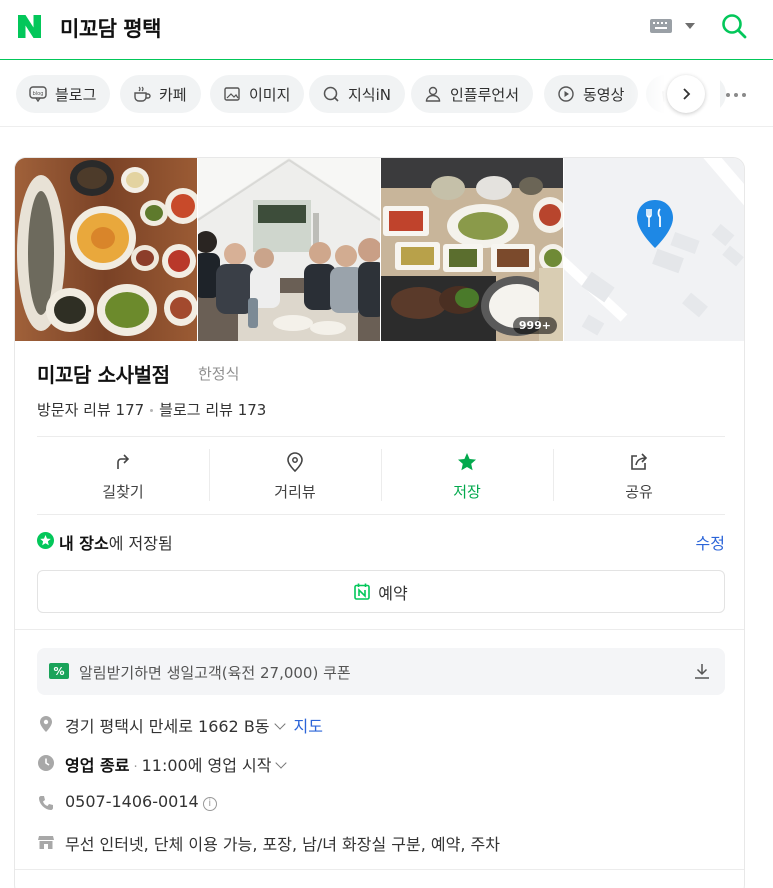 The width and height of the screenshot is (773, 888). What do you see at coordinates (295, 491) in the screenshot?
I see `action-label: 거리뷰` at bounding box center [295, 491].